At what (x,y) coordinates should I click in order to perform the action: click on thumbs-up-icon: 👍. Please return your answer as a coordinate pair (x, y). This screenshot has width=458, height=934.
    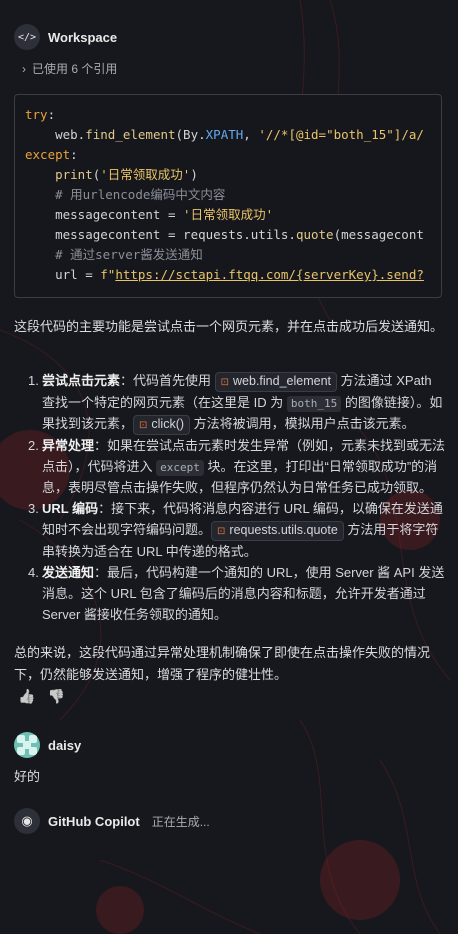
    Looking at the image, I should click on (26, 696).